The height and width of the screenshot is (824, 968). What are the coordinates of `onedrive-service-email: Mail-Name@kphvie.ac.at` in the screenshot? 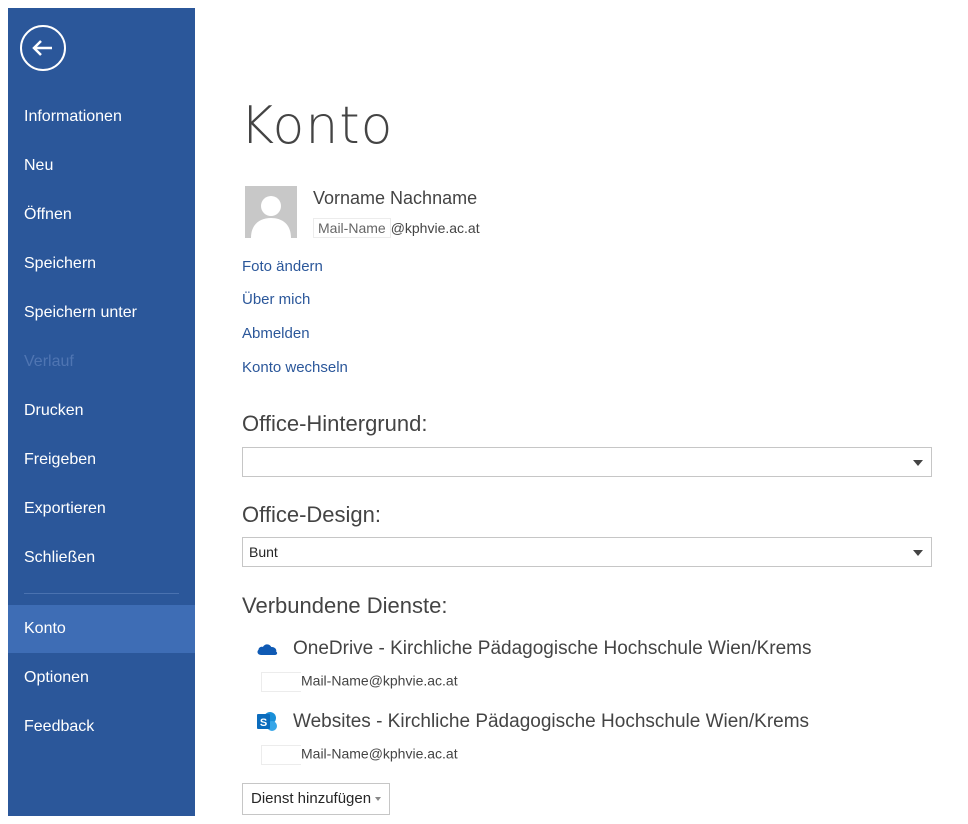 It's located at (359, 682).